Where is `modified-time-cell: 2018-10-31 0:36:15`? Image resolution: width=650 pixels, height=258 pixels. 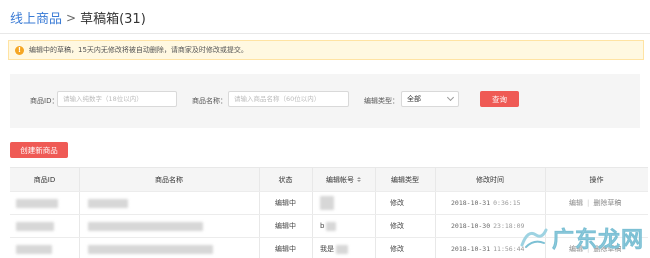 modified-time-cell: 2018-10-31 0:36:15 is located at coordinates (498, 203).